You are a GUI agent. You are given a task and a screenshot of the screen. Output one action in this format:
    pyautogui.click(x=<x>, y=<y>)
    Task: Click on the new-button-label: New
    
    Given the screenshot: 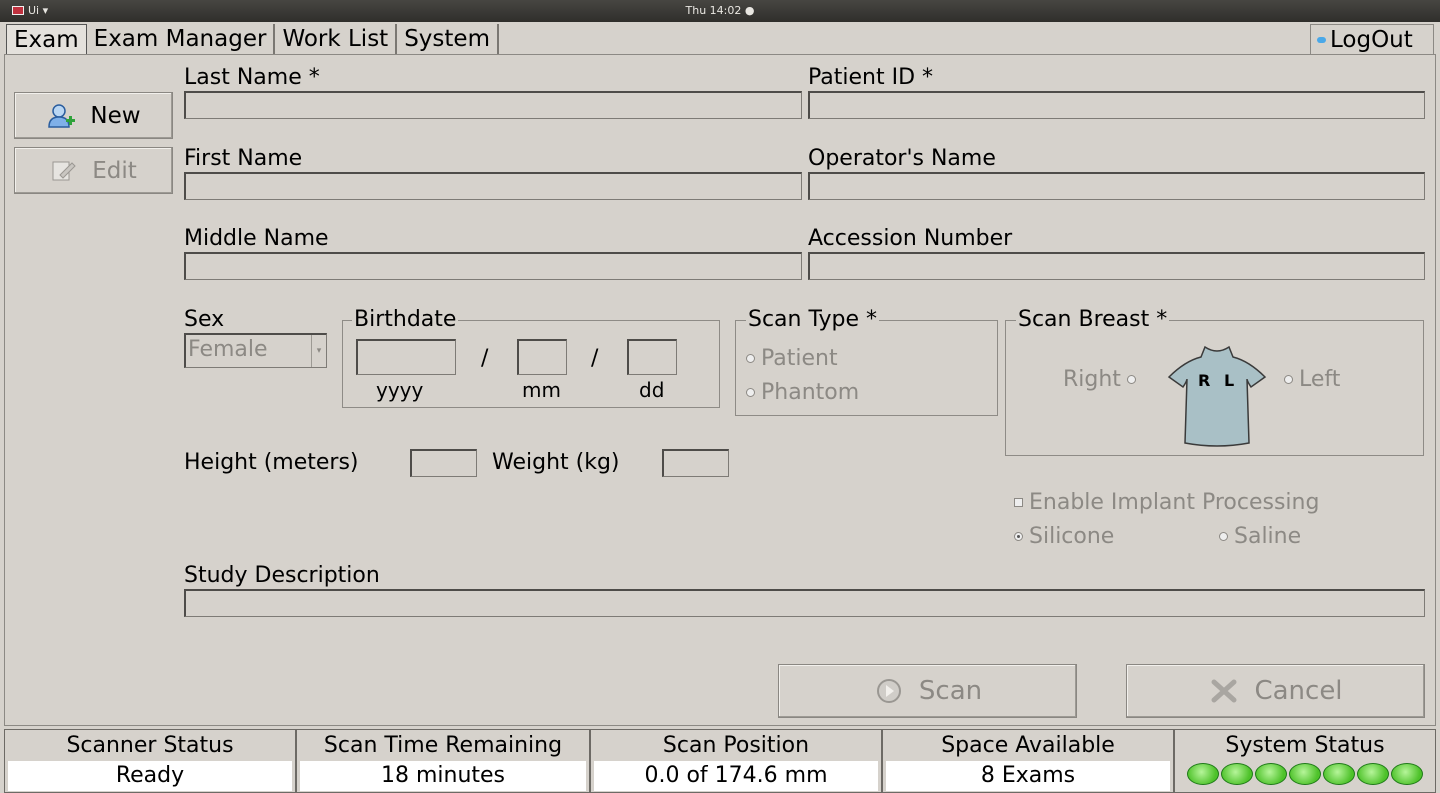 What is the action you would take?
    pyautogui.click(x=115, y=115)
    